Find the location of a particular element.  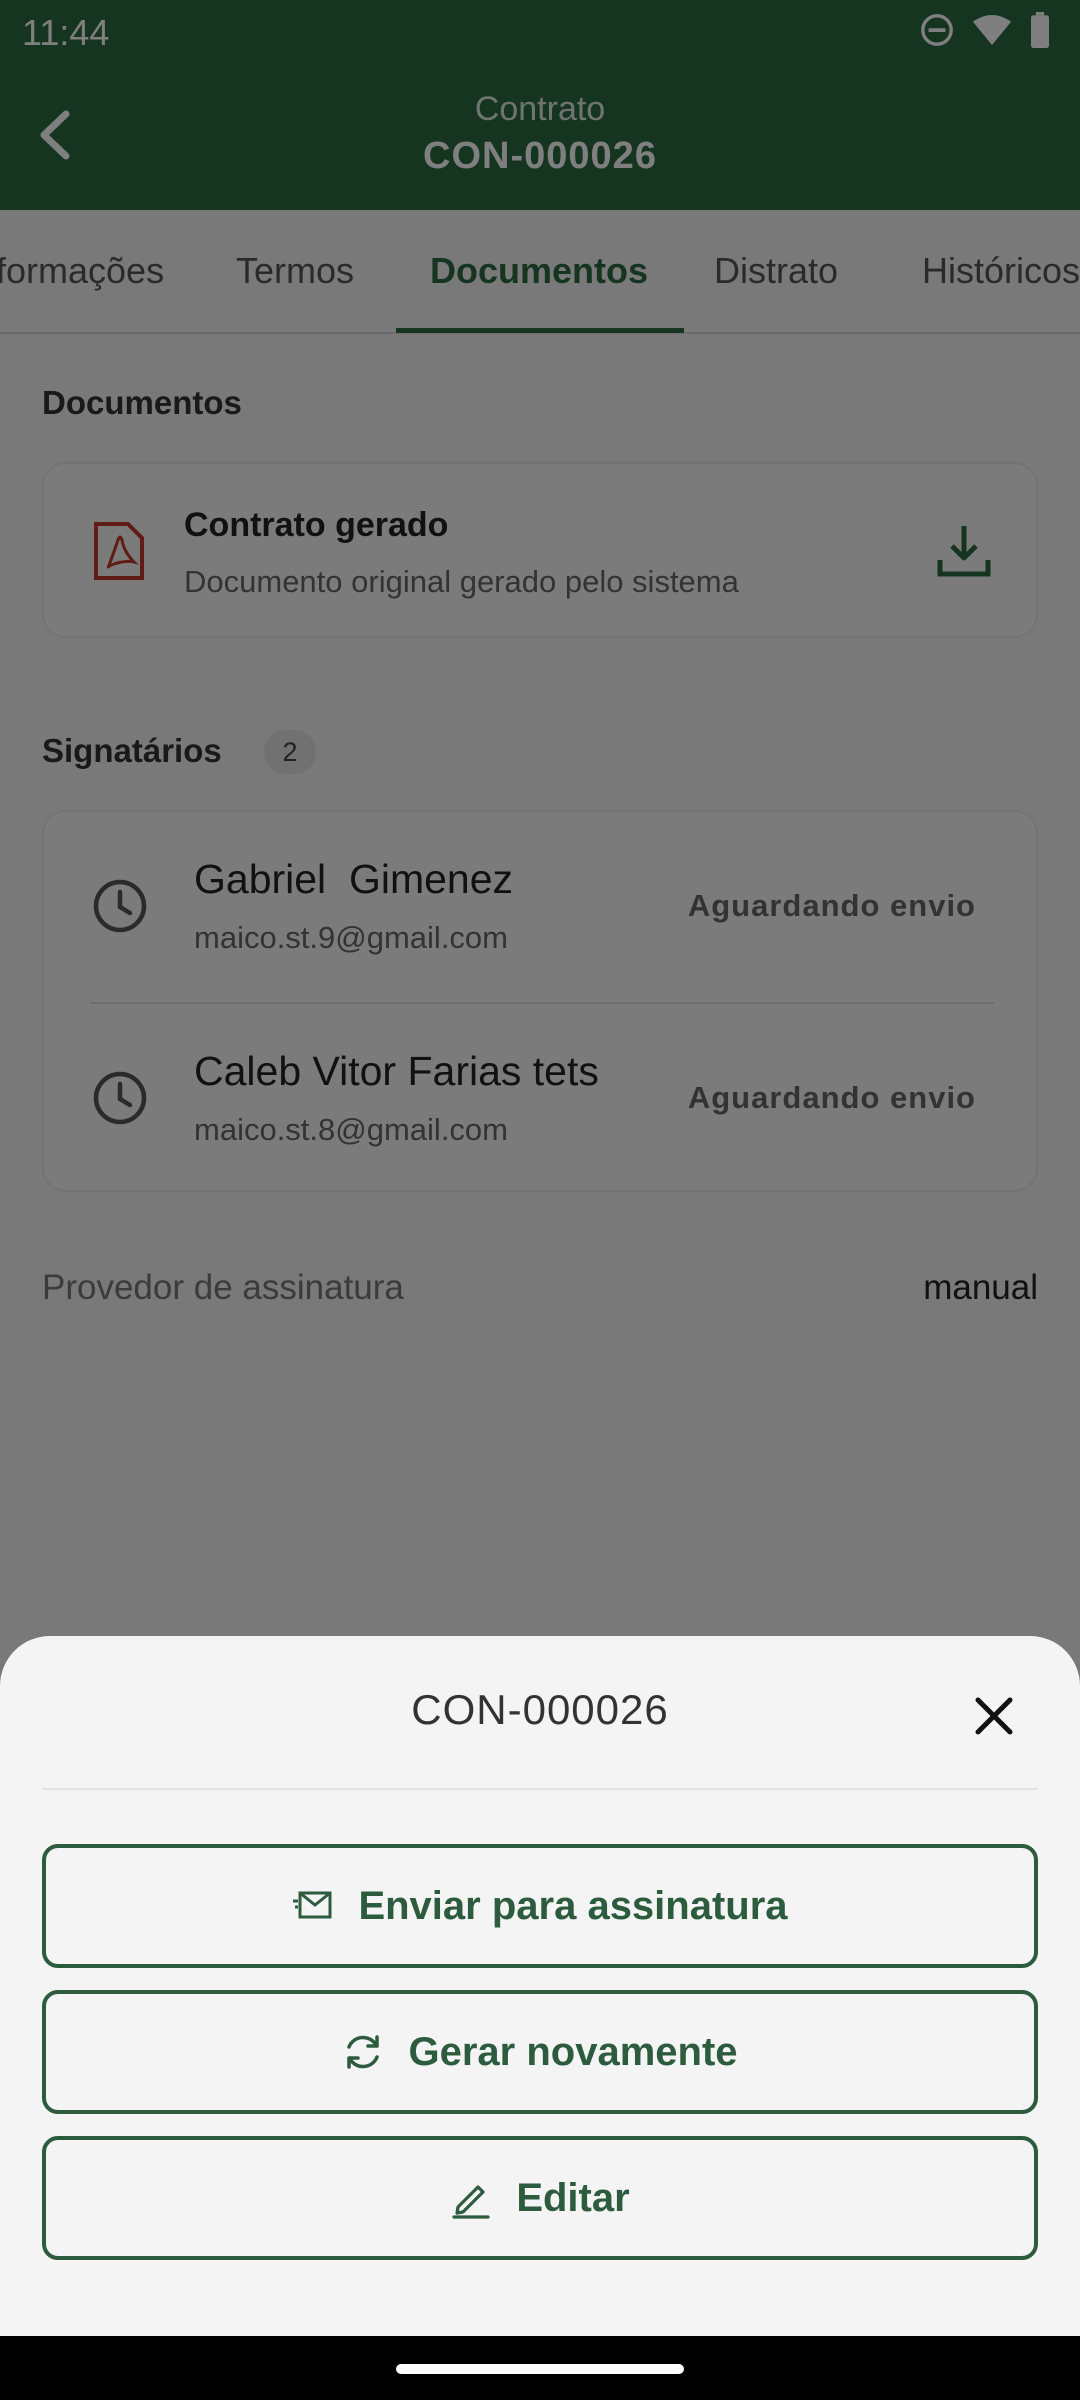

close-button is located at coordinates (994, 1716).